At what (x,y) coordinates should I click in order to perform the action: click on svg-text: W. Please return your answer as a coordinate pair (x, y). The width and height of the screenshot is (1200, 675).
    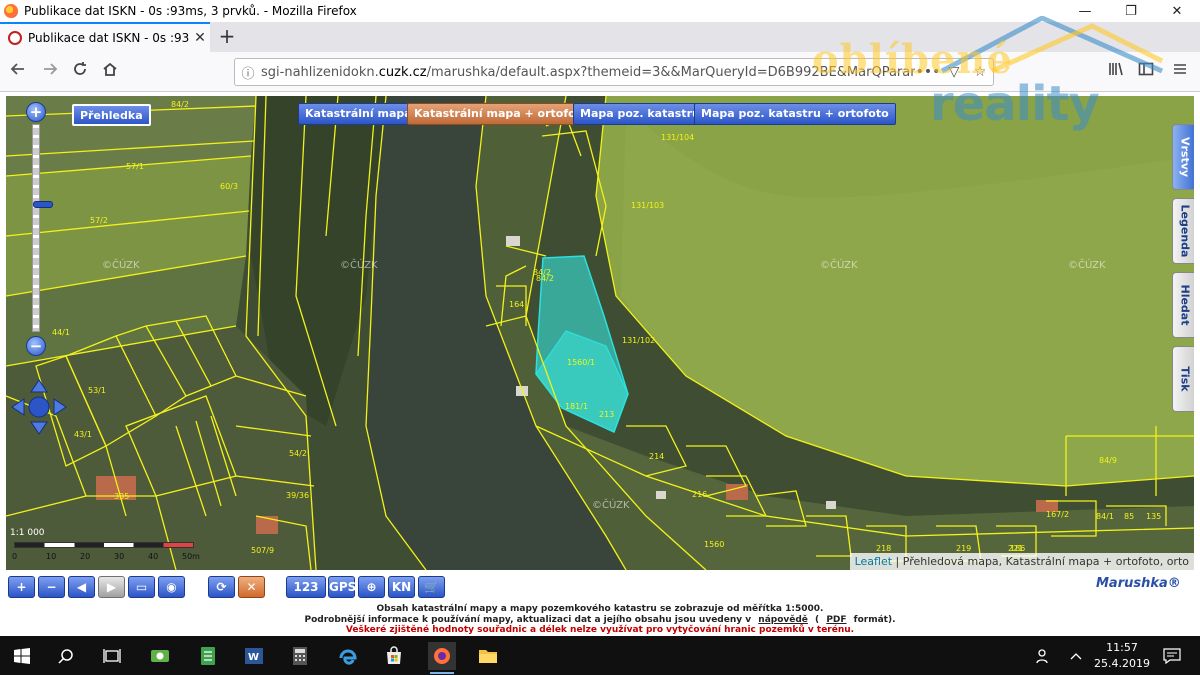
    Looking at the image, I should click on (253, 657).